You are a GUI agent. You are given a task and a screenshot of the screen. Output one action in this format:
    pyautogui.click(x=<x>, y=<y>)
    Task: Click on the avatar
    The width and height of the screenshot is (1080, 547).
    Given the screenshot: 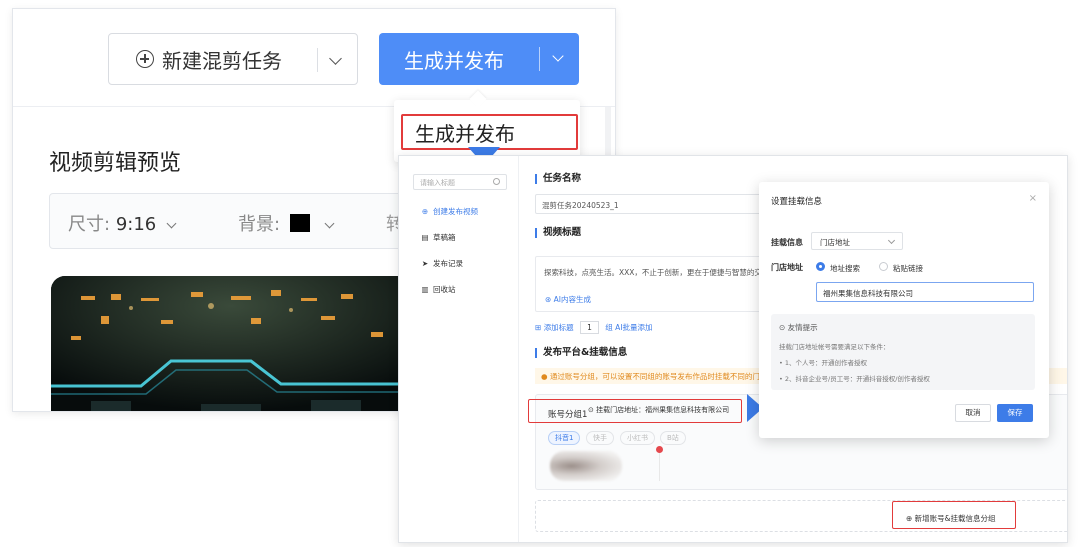 What is the action you would take?
    pyautogui.click(x=586, y=466)
    